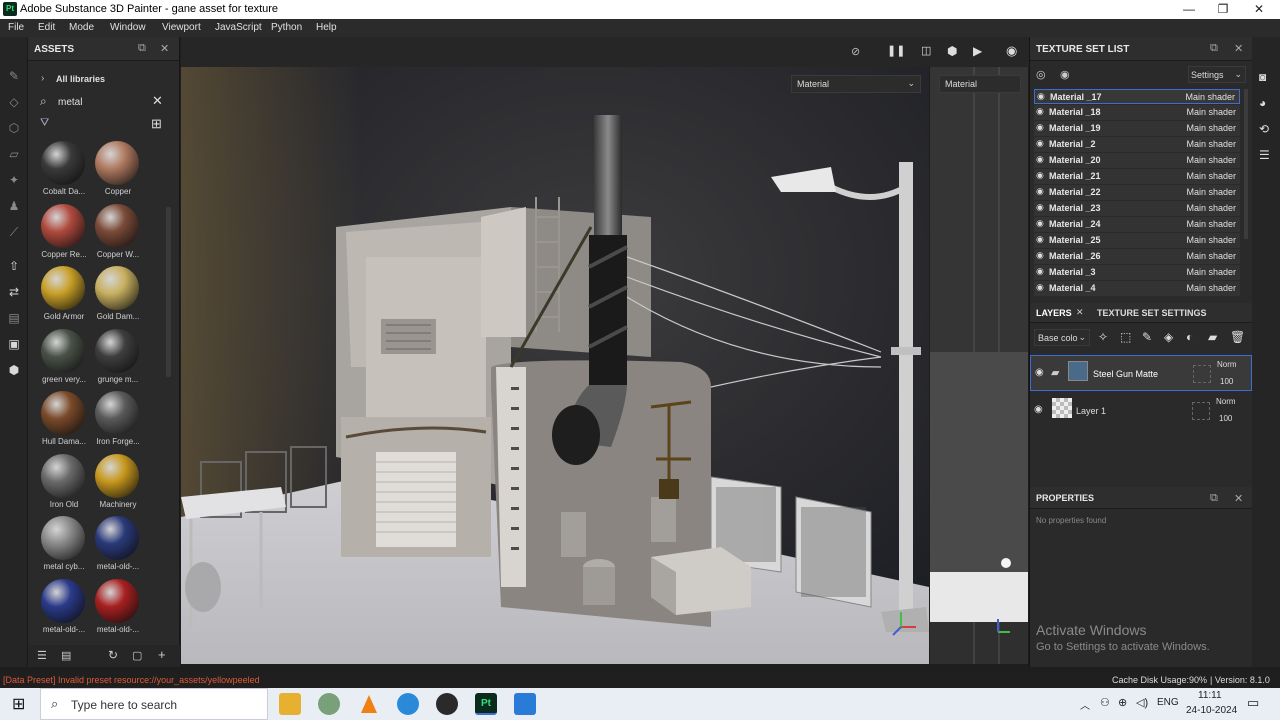  I want to click on material-thumbnail: Gold Armor, so click(64, 297).